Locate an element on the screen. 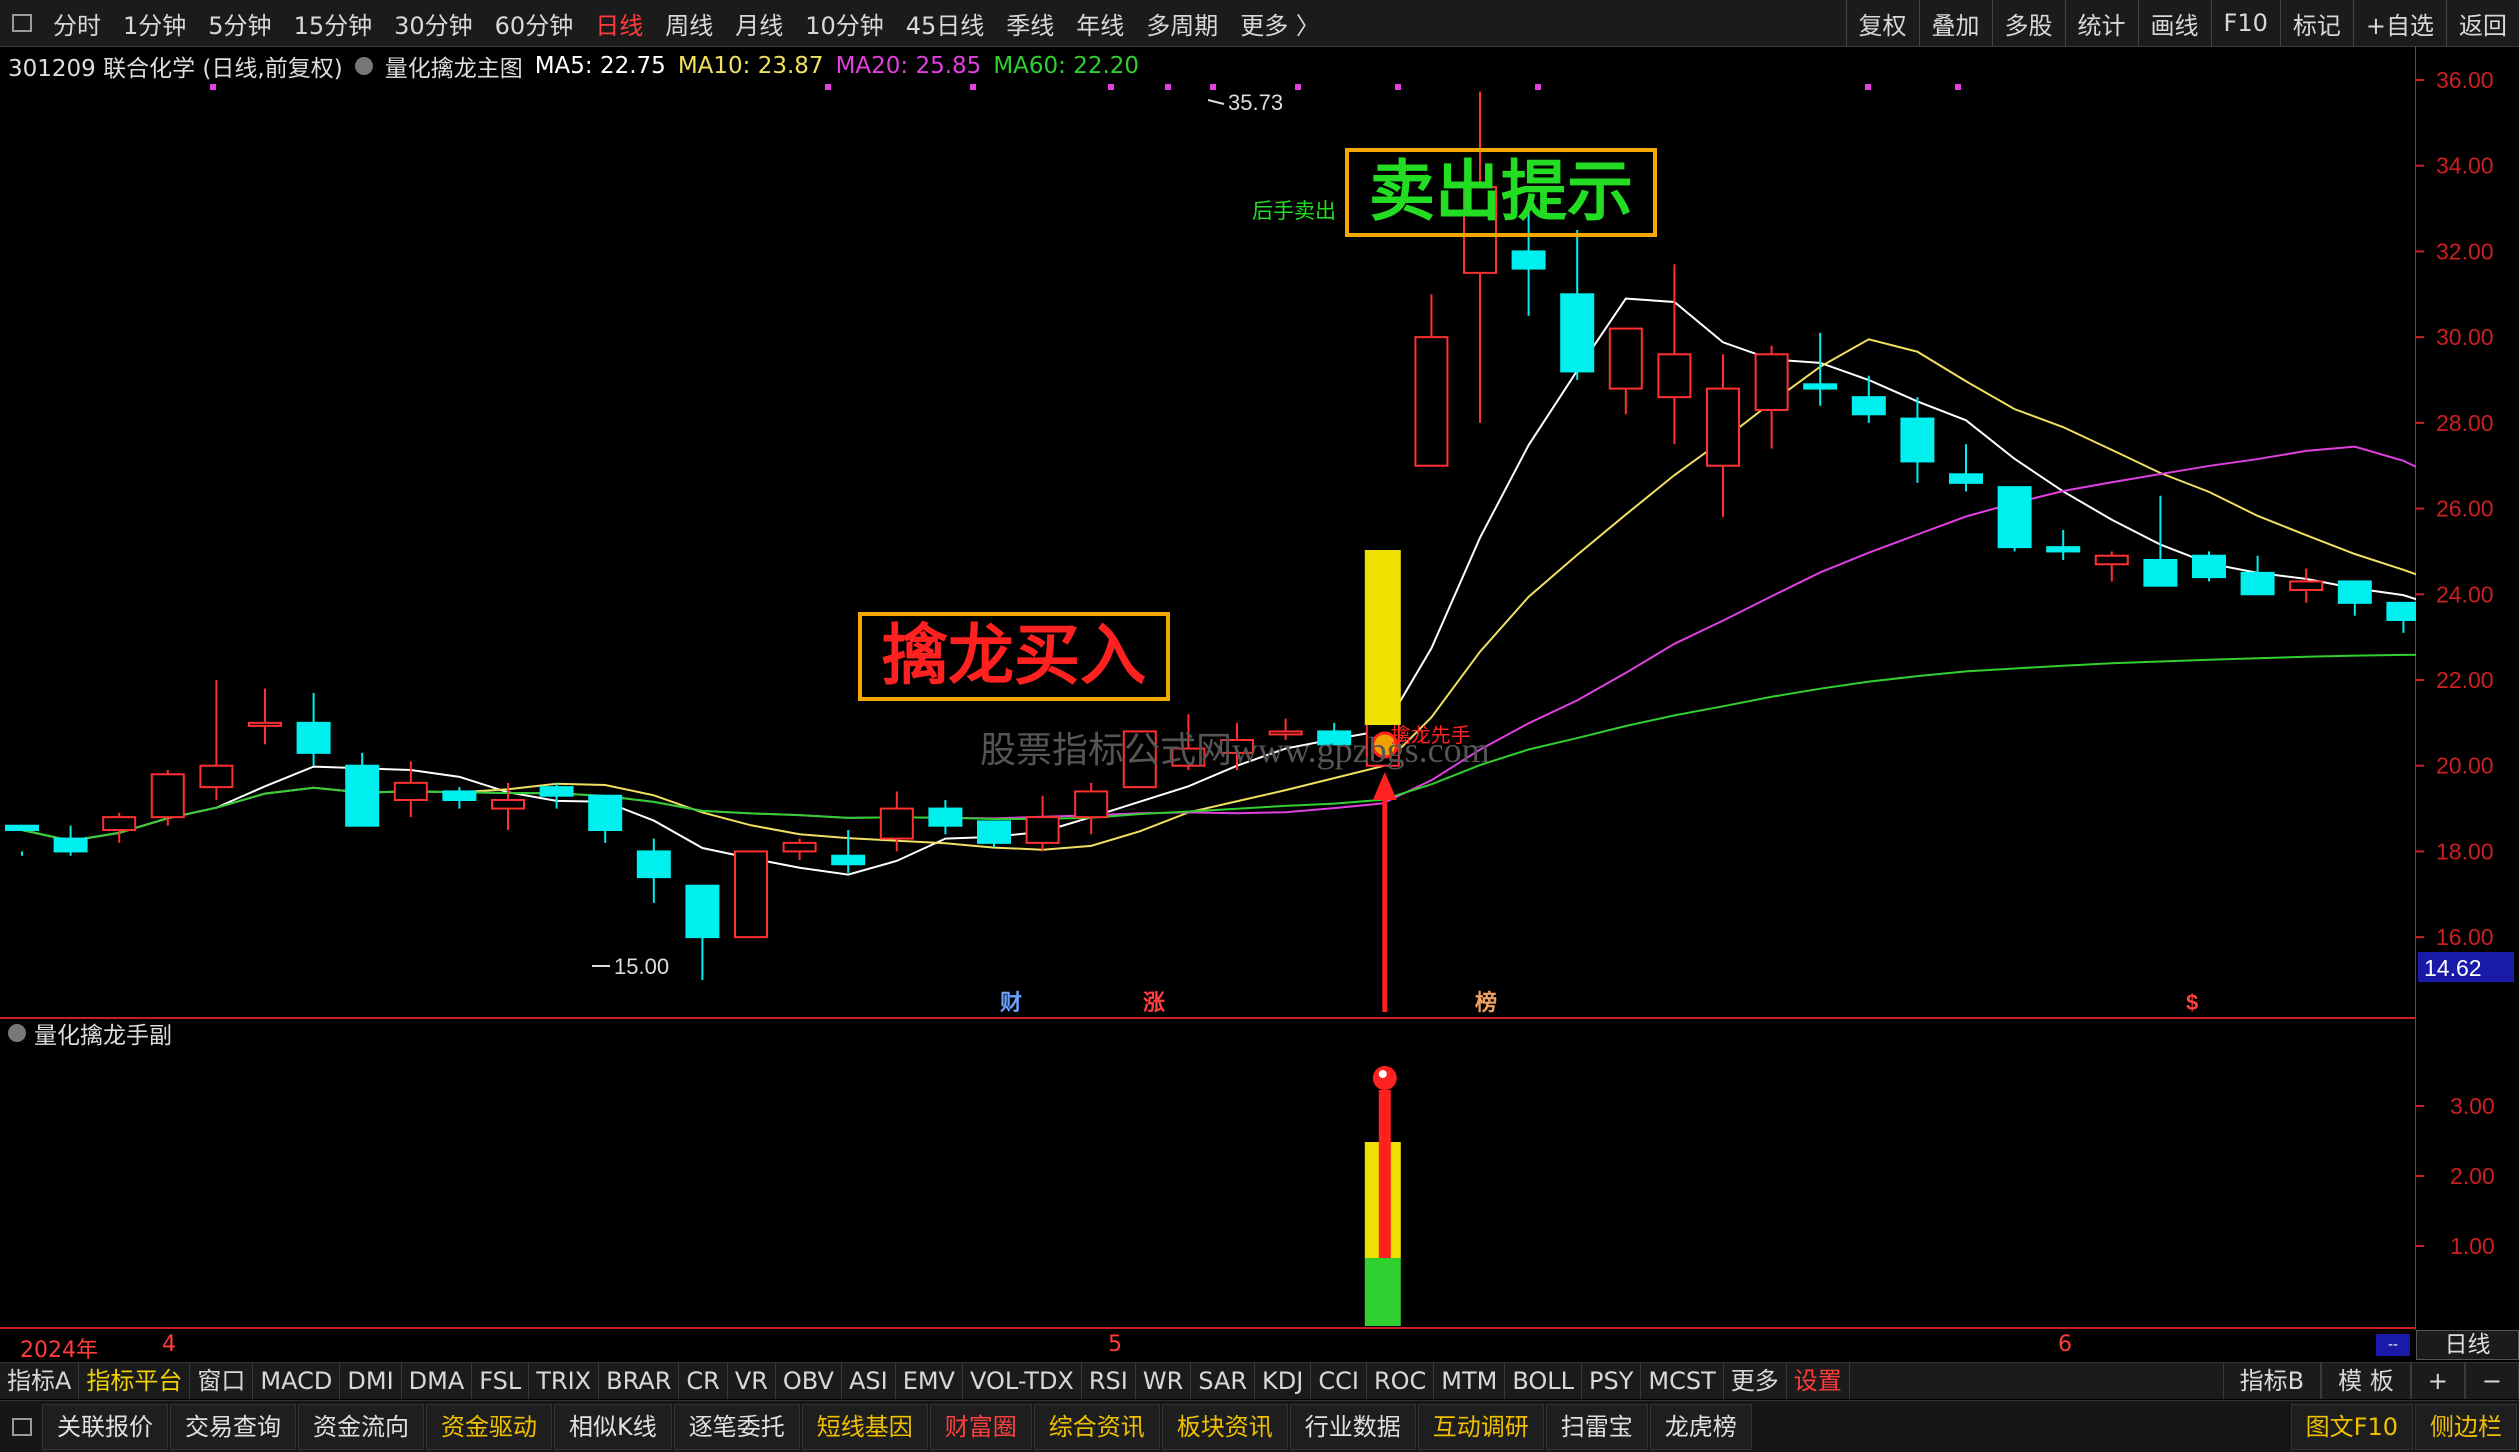  indicator-tab-14: VOL-TDX is located at coordinates (1022, 1381).